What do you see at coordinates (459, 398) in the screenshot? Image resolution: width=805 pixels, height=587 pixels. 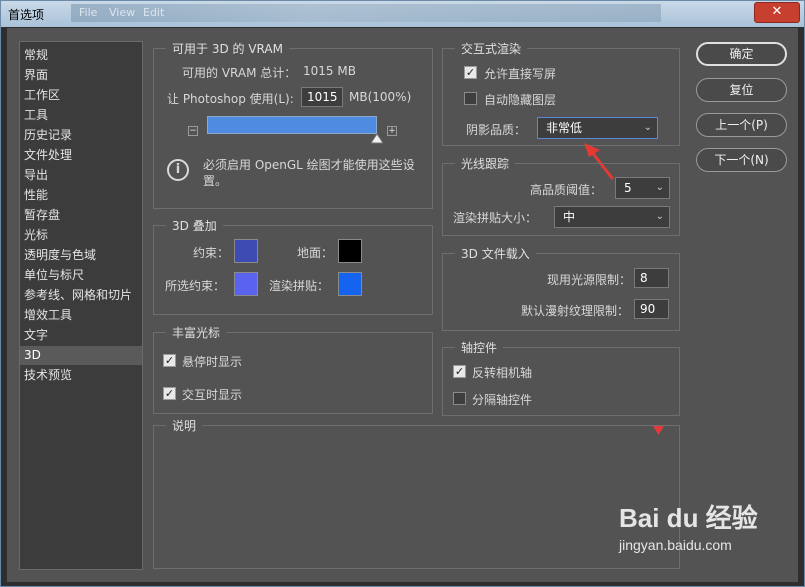 I see `separate-axis-checkbox` at bounding box center [459, 398].